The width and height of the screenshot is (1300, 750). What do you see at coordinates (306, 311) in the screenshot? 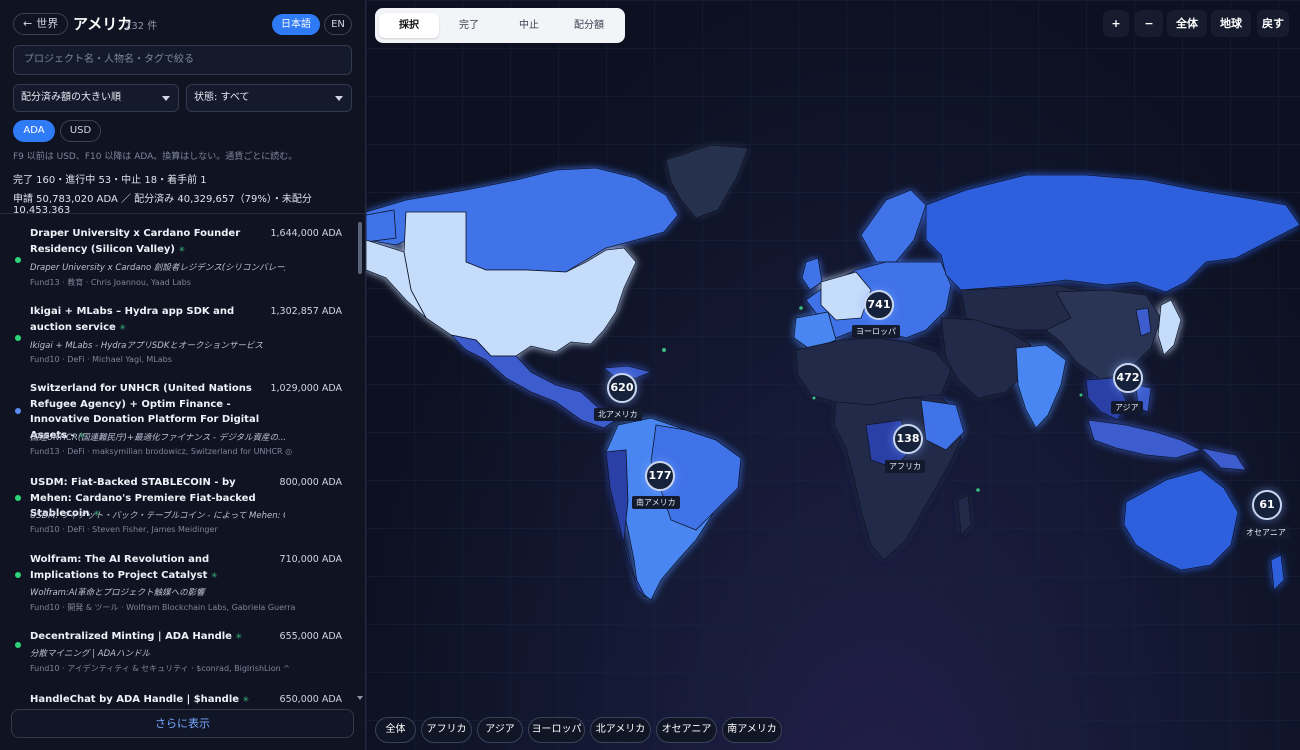
I see `project-amount: 1,302,857 ADA` at bounding box center [306, 311].